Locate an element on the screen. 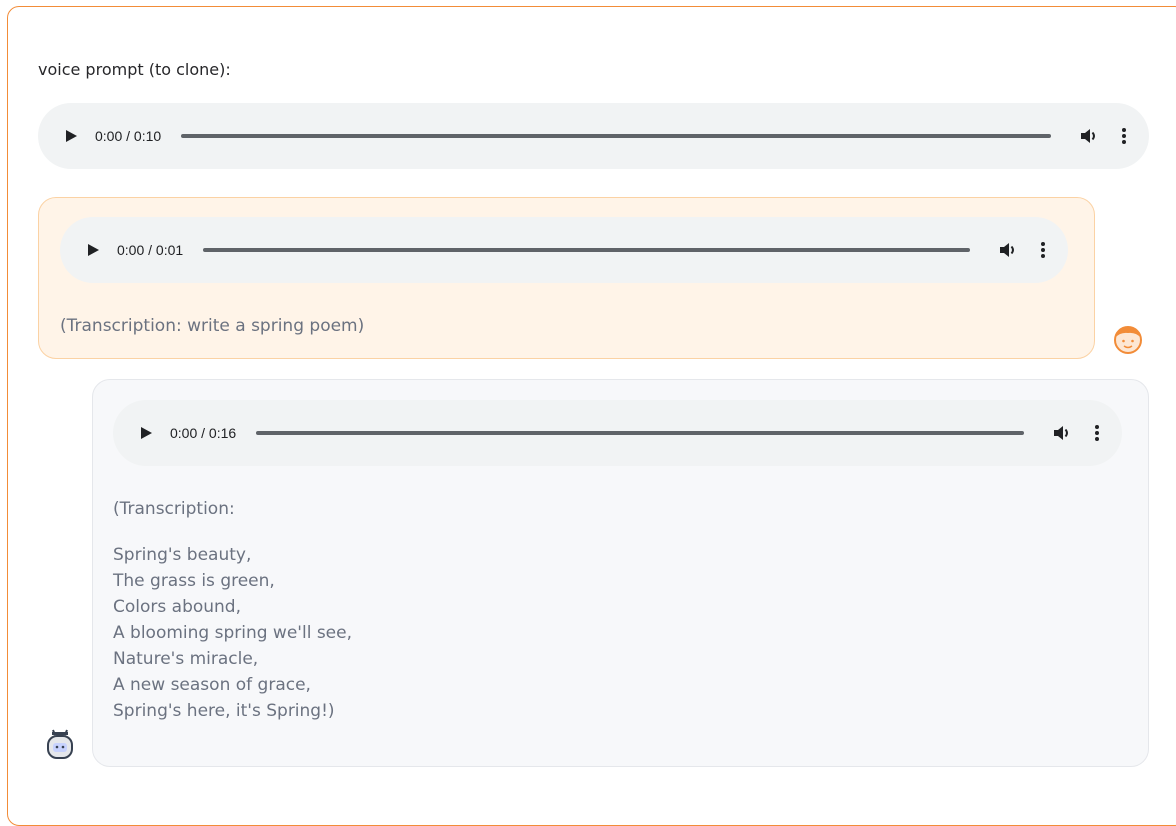  poem-line: A new season of grace, is located at coordinates (212, 685).